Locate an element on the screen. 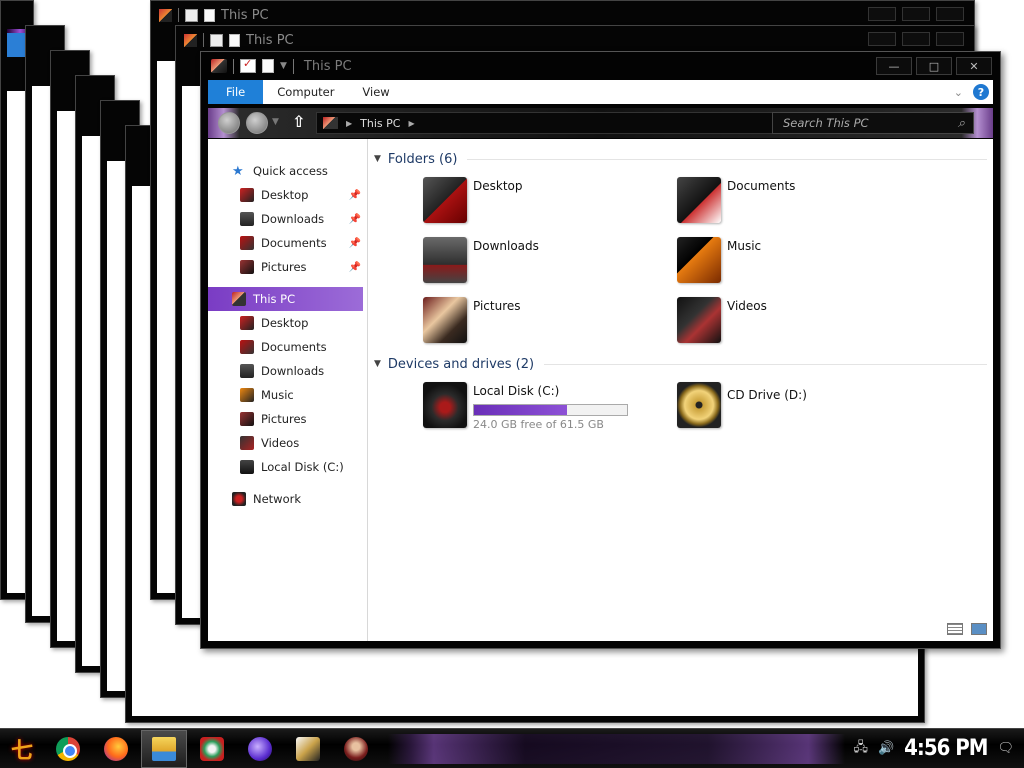  system-tray: 🖧 🔊 4:56 PM 🗨 is located at coordinates (938, 748).